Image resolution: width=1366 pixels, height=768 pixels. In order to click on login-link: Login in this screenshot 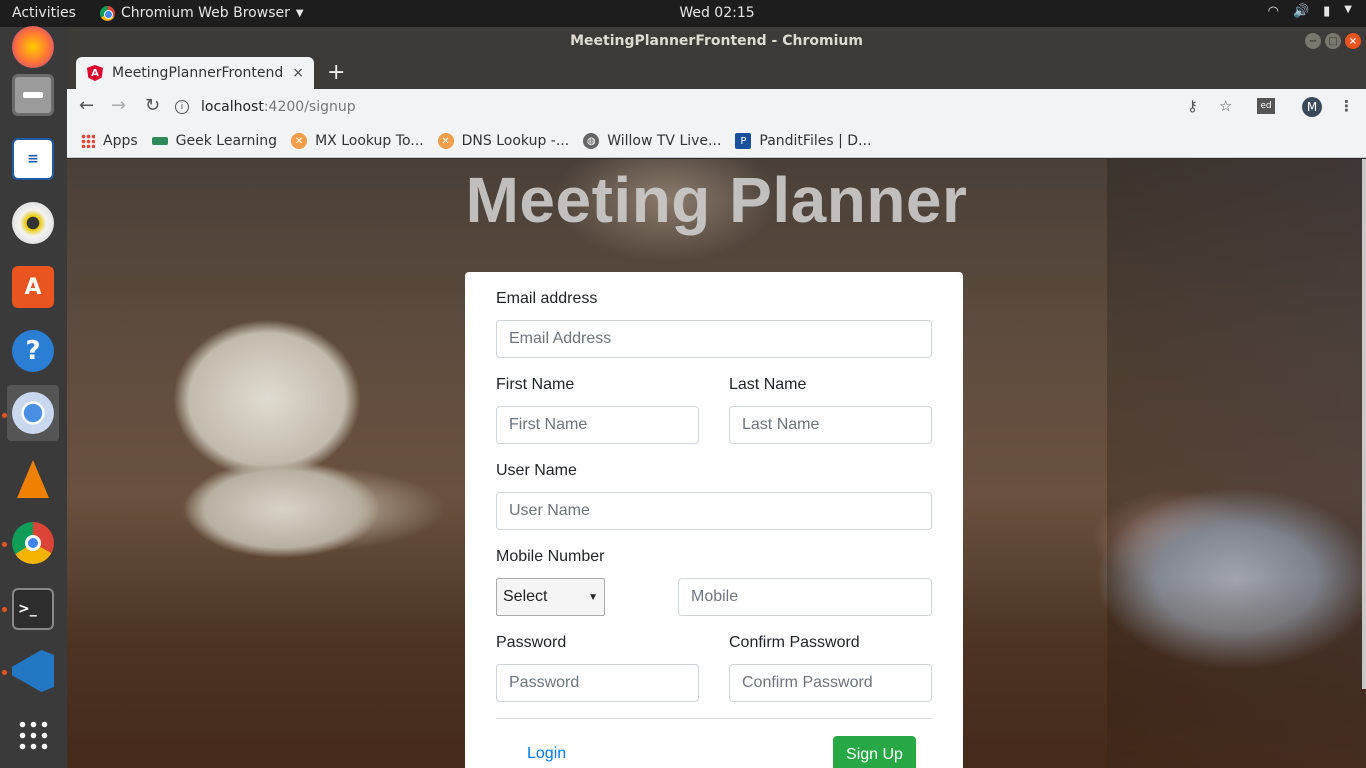, I will do `click(546, 754)`.